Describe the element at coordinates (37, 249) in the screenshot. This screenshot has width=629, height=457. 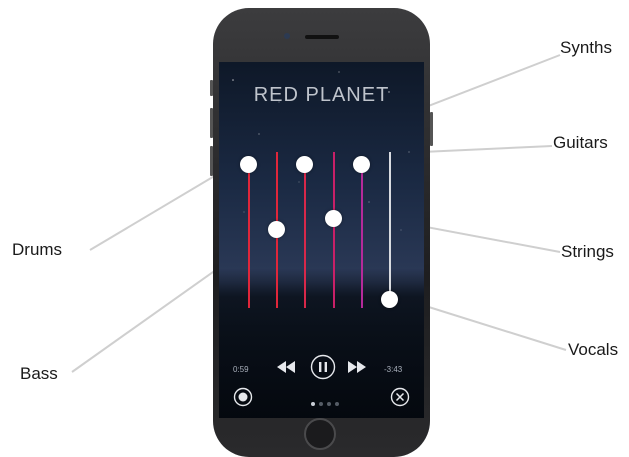
I see `callout-drums: Drums` at that location.